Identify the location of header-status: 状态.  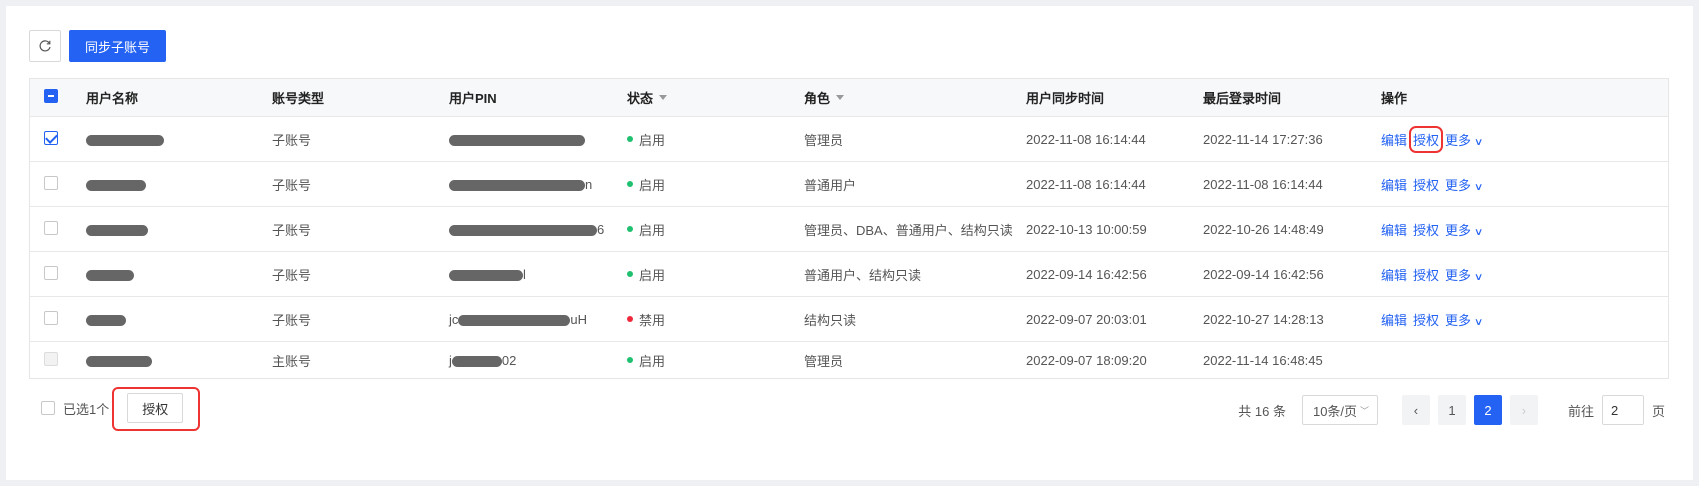
(647, 97).